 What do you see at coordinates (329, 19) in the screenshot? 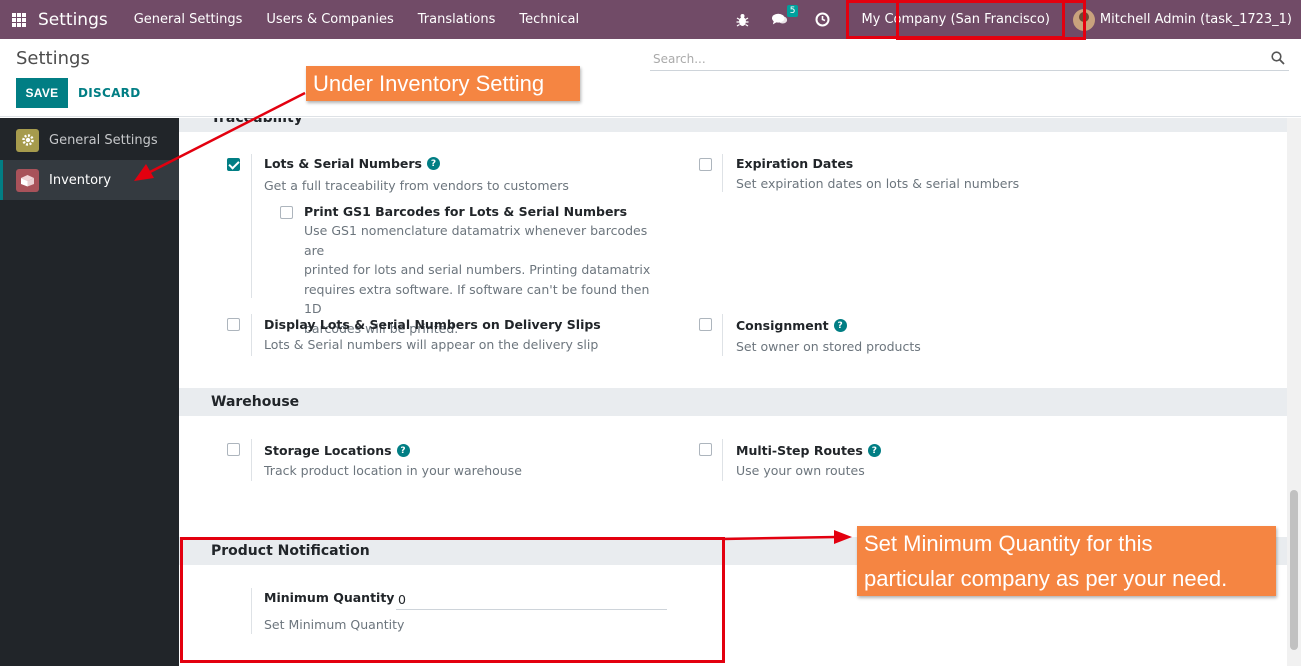
I see `menu-users-companies: Users & Companies` at bounding box center [329, 19].